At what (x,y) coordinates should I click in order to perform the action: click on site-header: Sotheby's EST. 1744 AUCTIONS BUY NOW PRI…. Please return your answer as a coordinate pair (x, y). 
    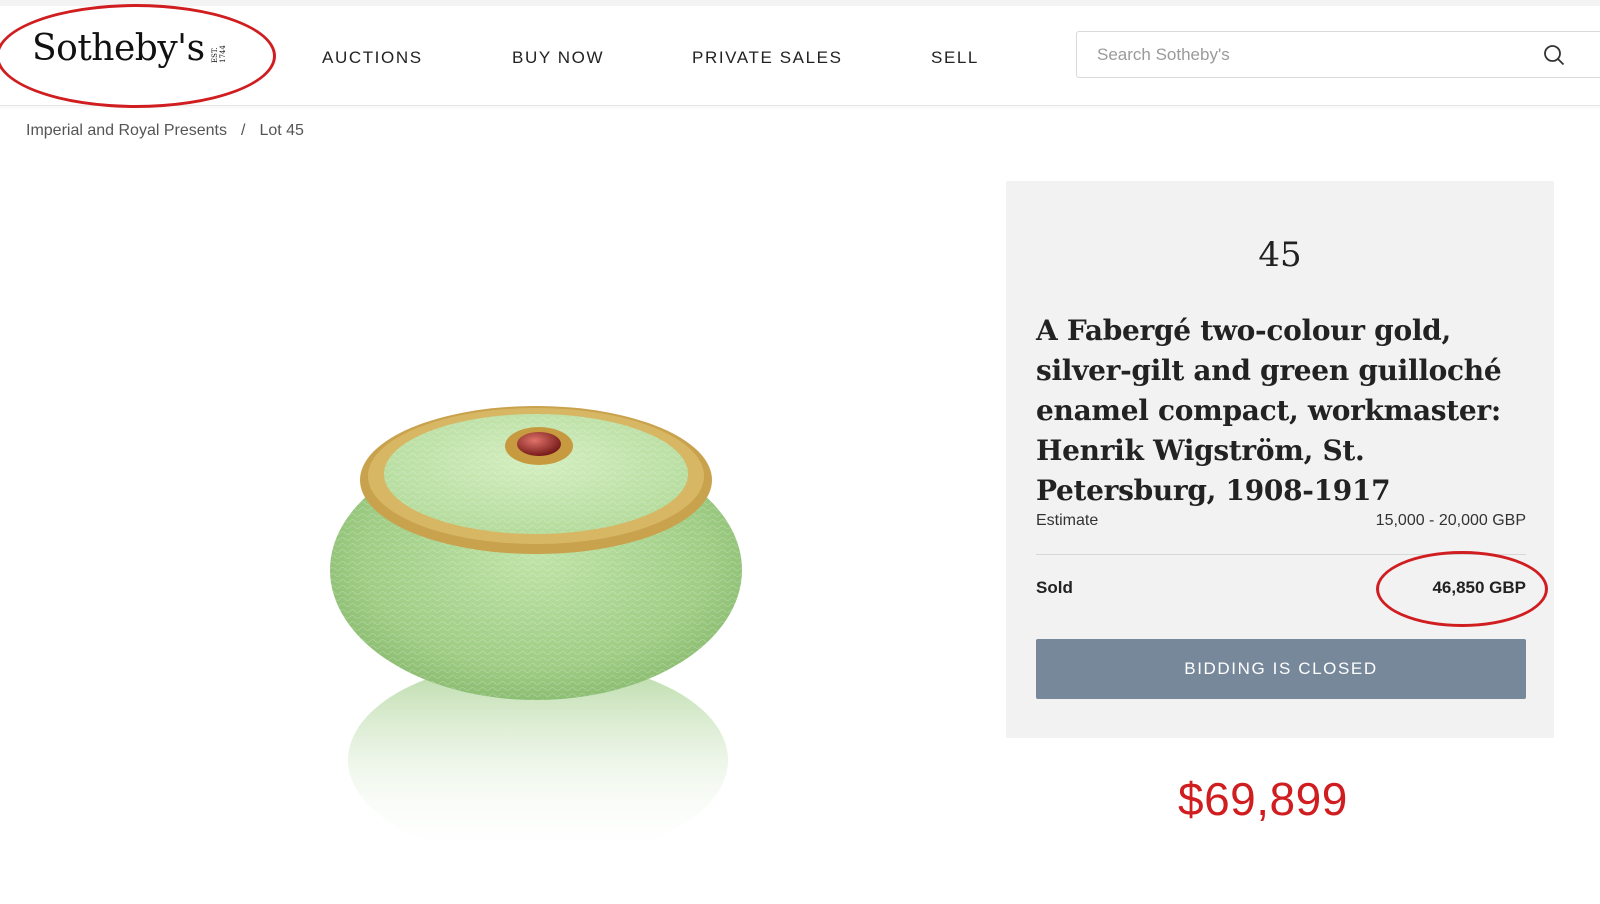
    Looking at the image, I should click on (800, 56).